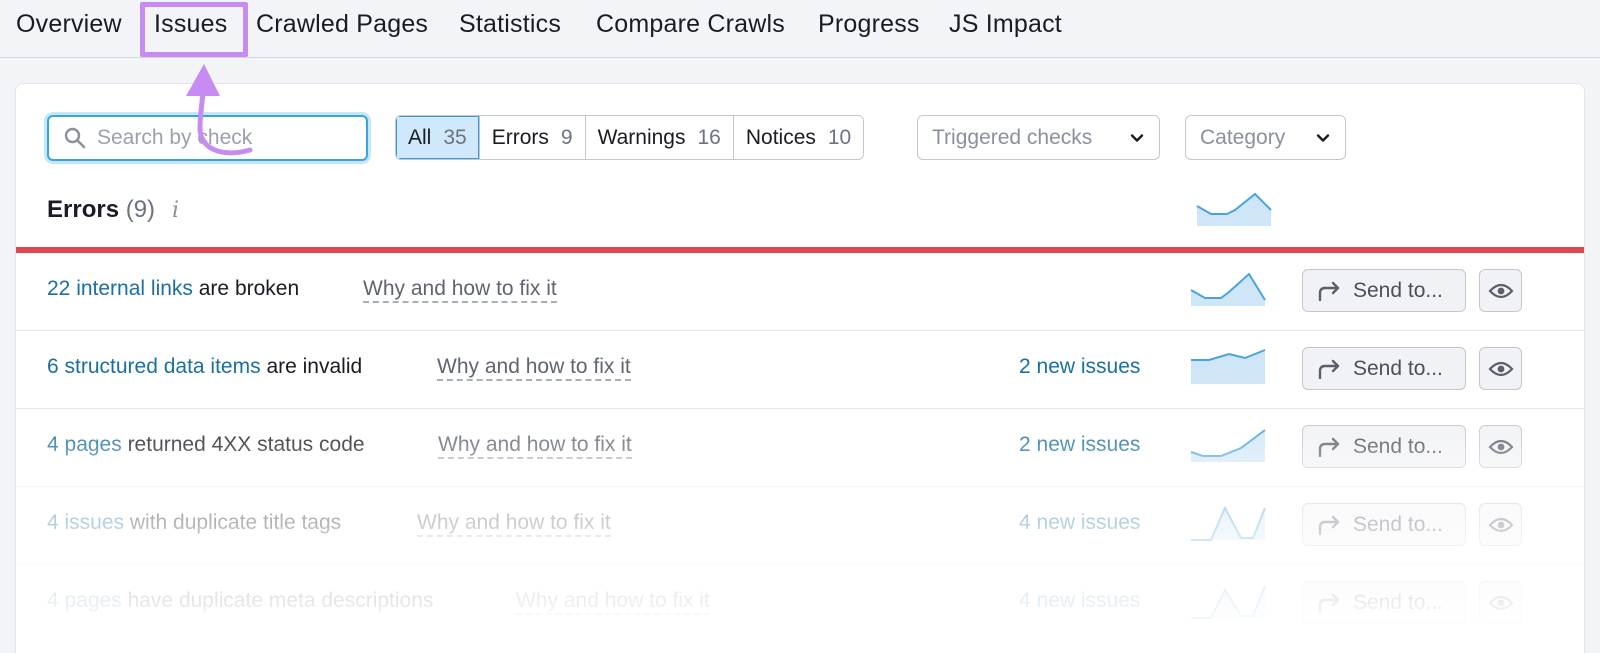 The image size is (1600, 653). I want to click on issue-text: are broken, so click(246, 288).